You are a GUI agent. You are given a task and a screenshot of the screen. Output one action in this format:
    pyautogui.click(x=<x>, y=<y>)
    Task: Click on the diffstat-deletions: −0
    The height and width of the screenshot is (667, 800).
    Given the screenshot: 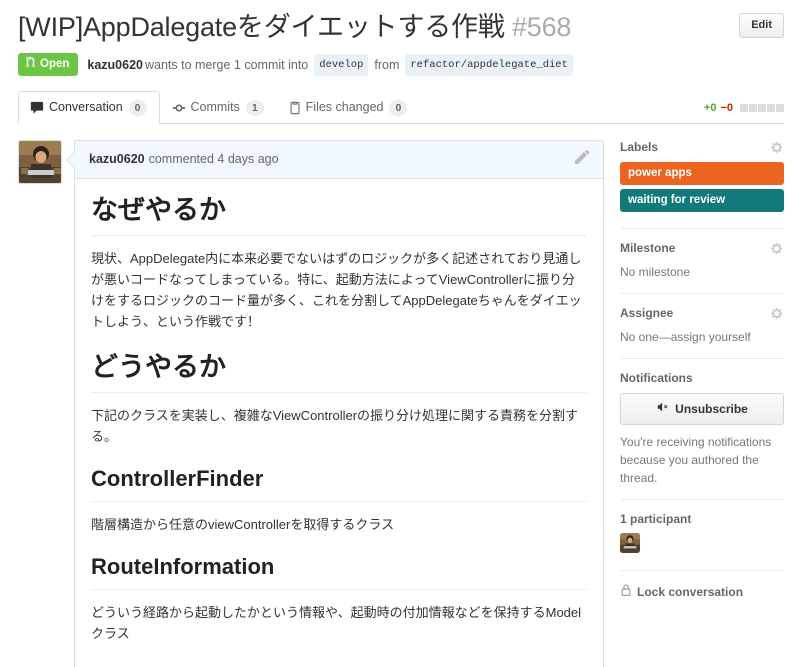 What is the action you would take?
    pyautogui.click(x=726, y=108)
    